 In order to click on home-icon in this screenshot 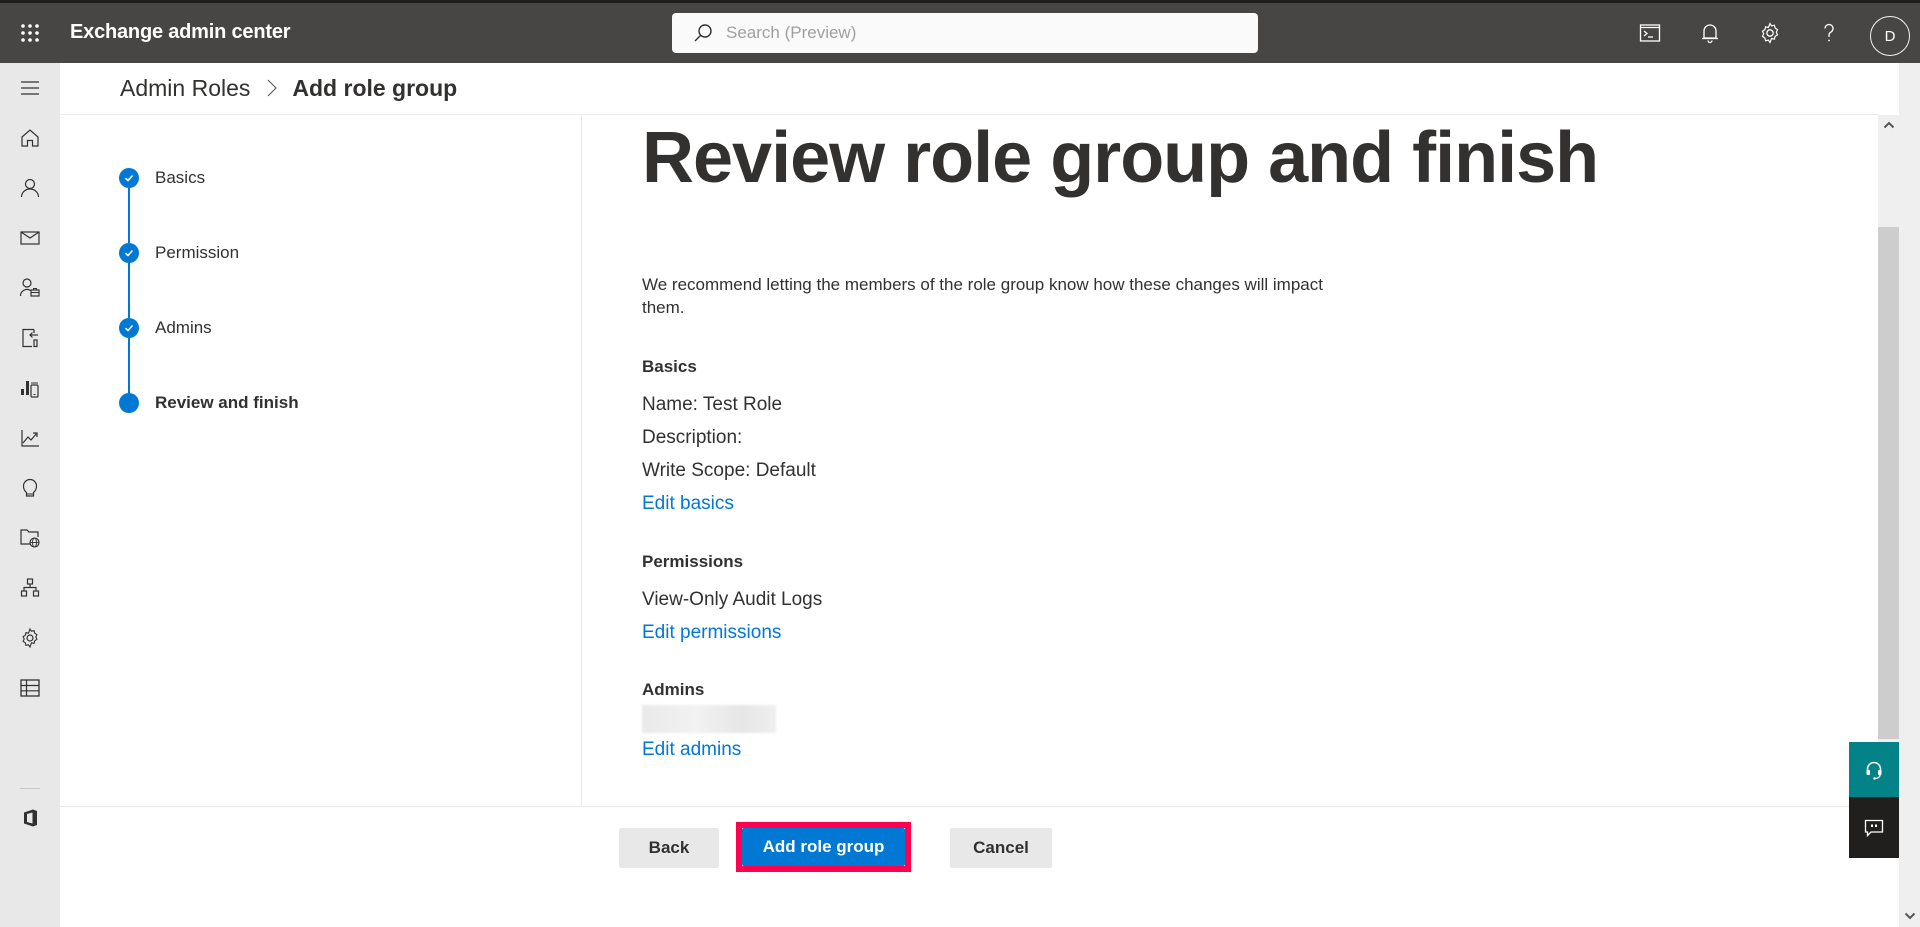, I will do `click(30, 138)`.